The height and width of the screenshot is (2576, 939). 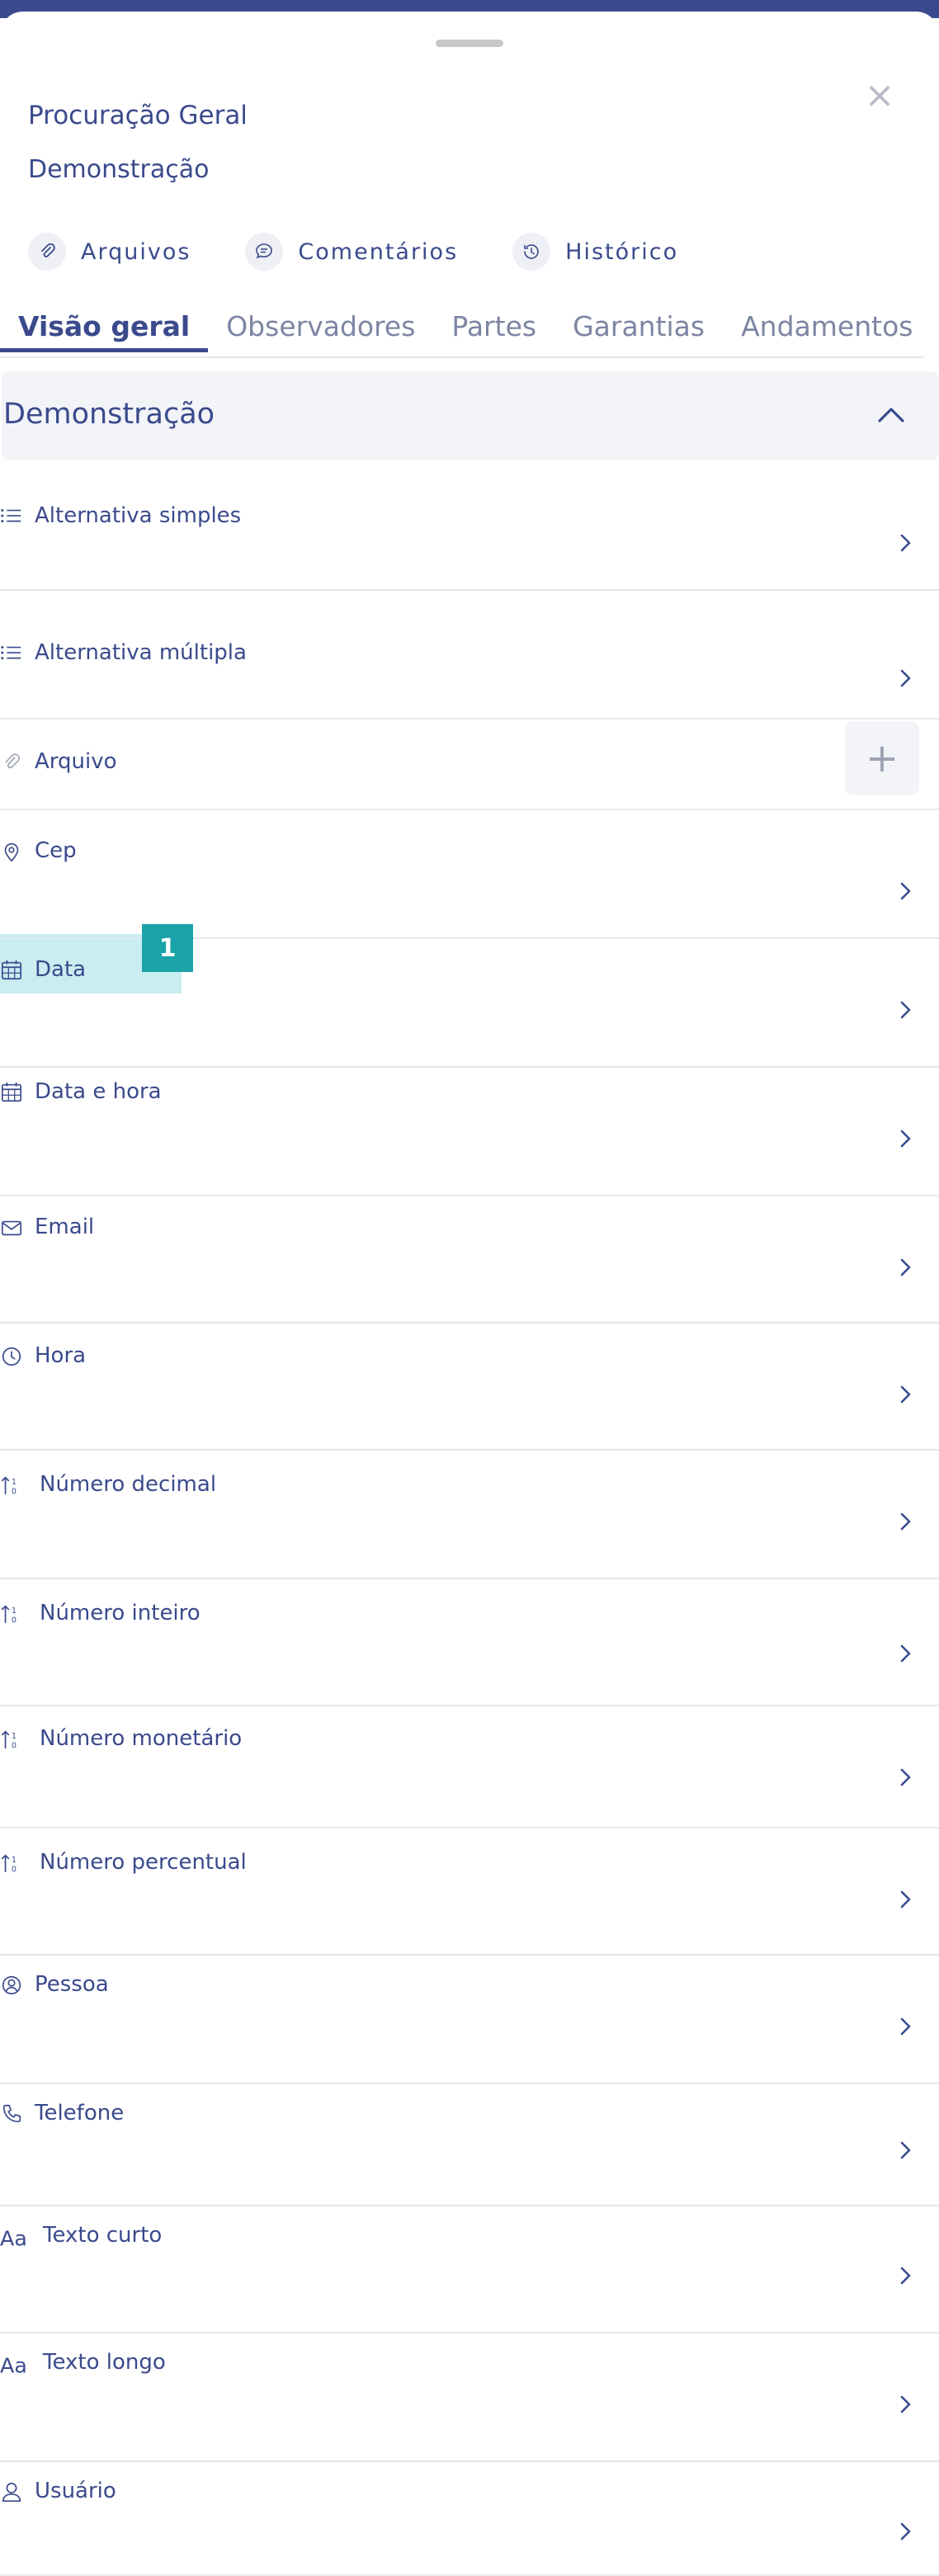 I want to click on field-label: Texto curto, so click(x=103, y=2235).